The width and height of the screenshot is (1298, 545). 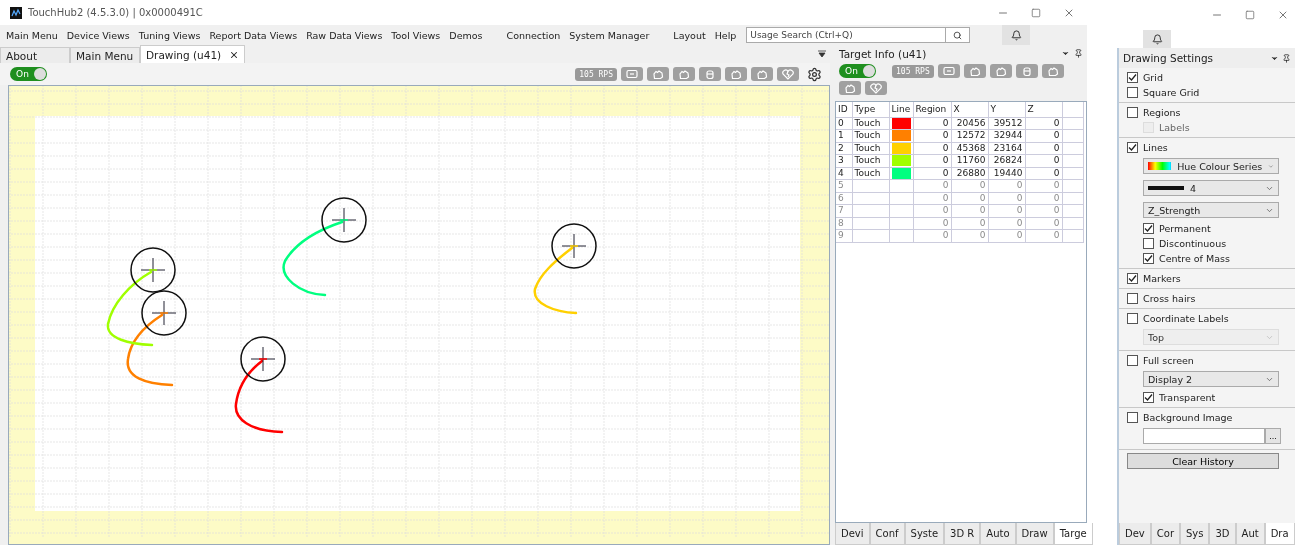 What do you see at coordinates (1211, 210) in the screenshot?
I see `dropdown: Z_Strength` at bounding box center [1211, 210].